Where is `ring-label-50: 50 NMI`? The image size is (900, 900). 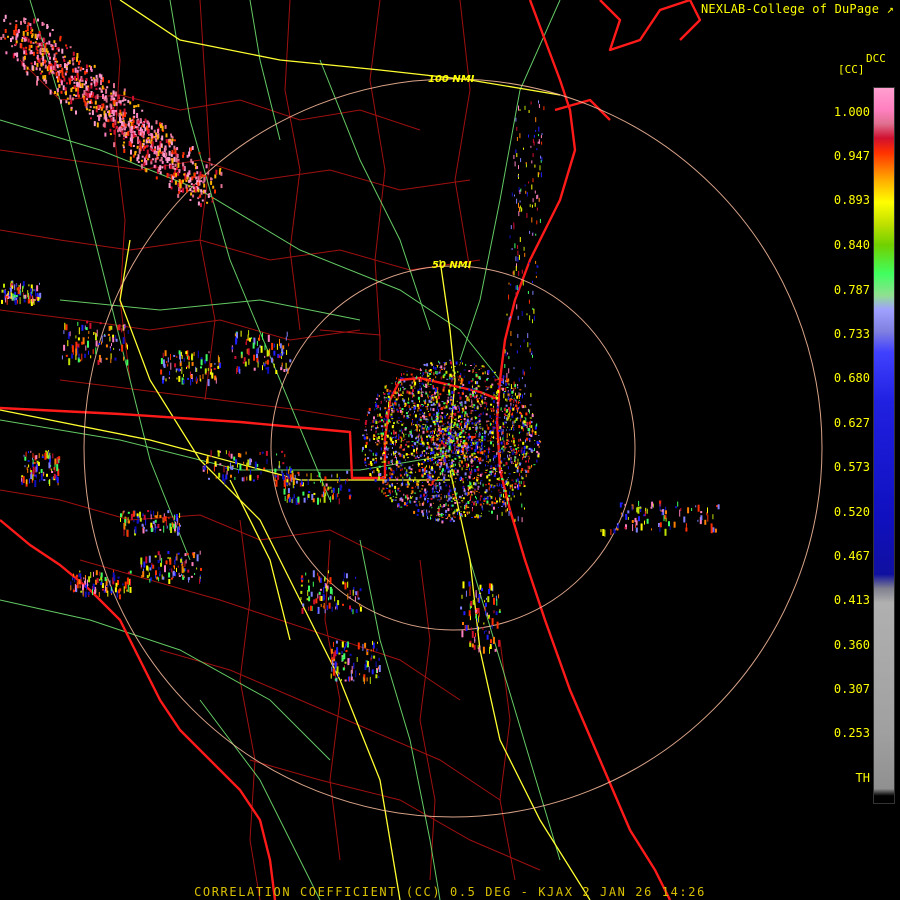 ring-label-50: 50 NMI is located at coordinates (452, 265).